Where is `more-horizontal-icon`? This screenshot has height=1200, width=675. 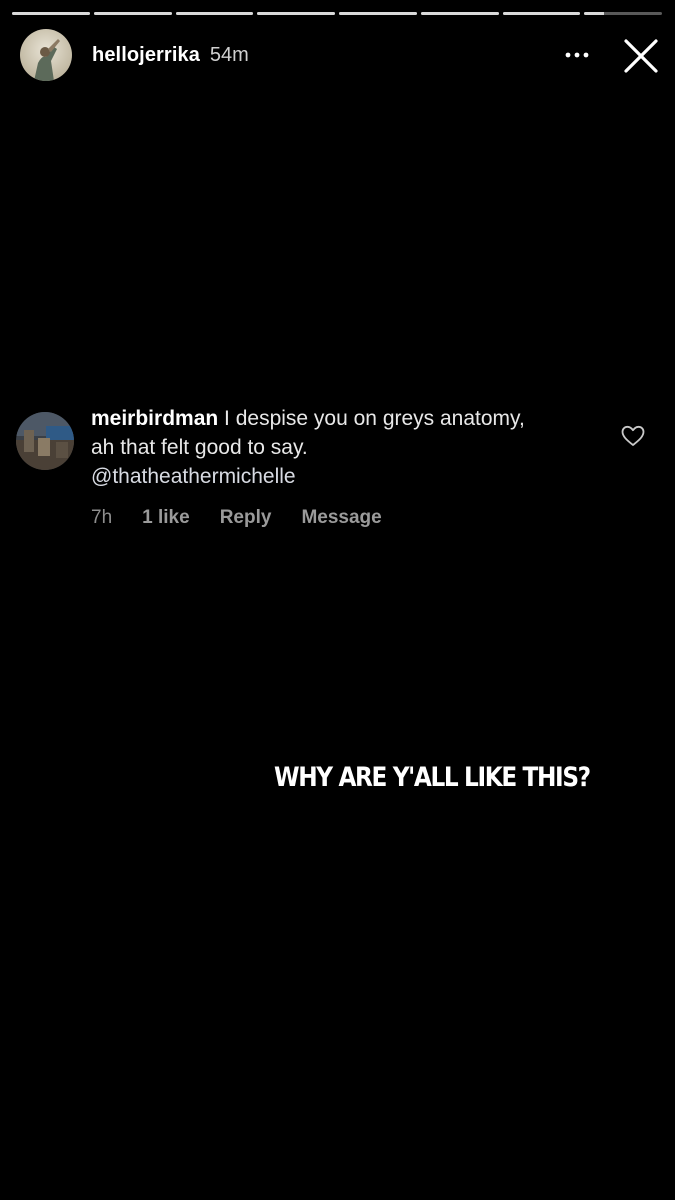
more-horizontal-icon is located at coordinates (577, 55).